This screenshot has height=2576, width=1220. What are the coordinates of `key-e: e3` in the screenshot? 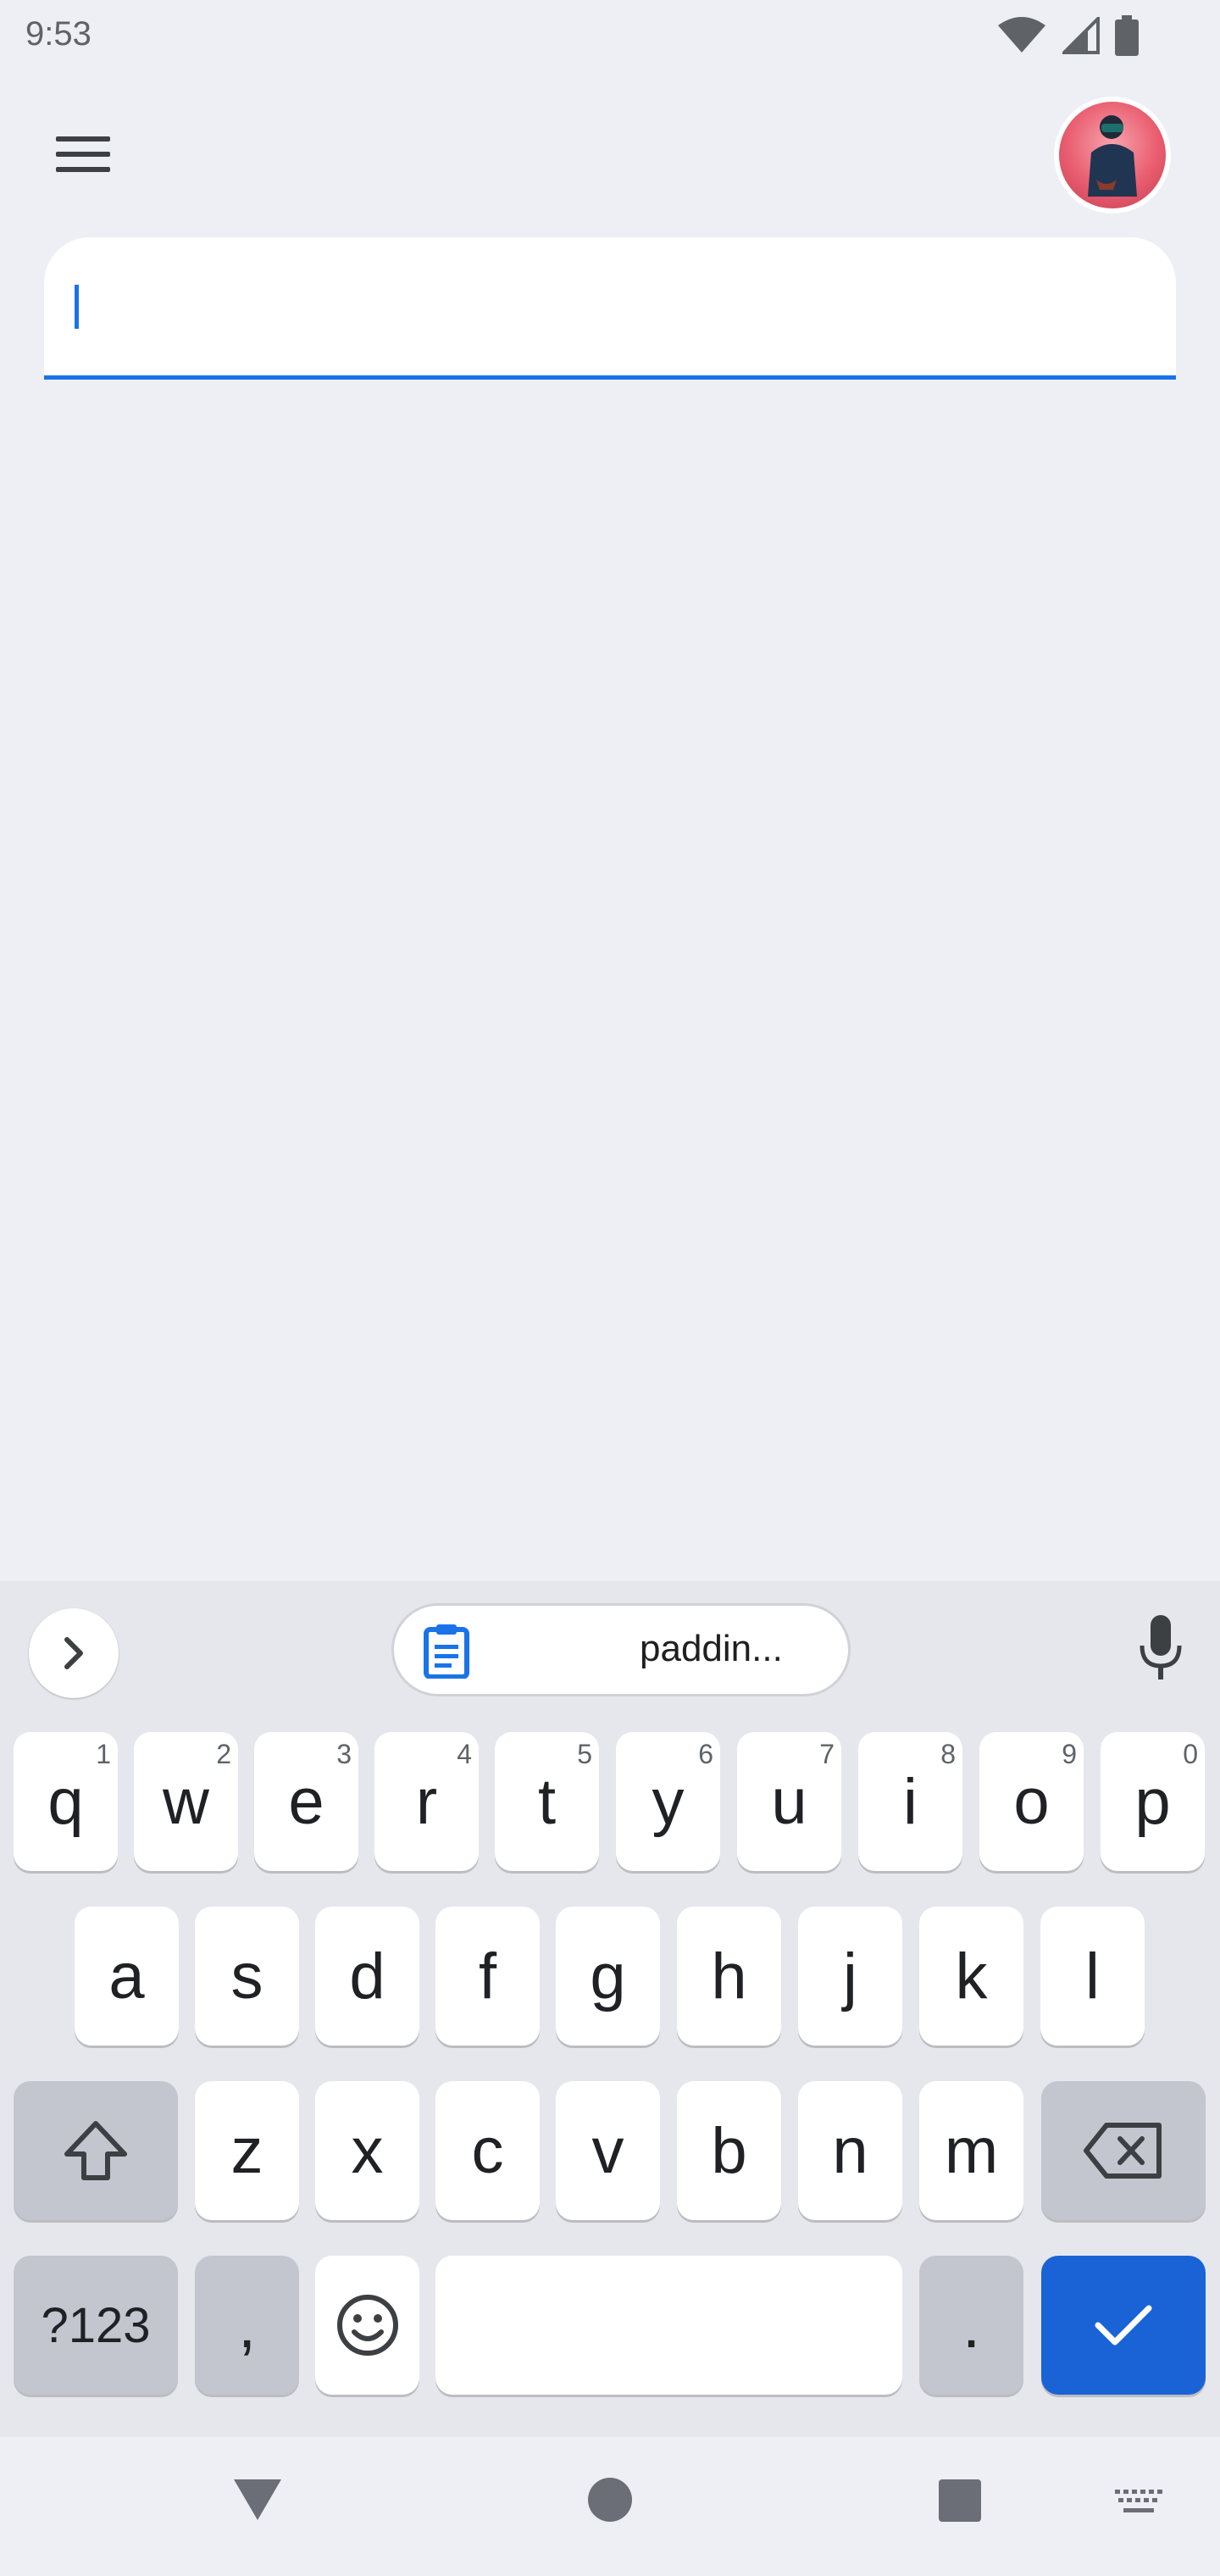 It's located at (306, 1801).